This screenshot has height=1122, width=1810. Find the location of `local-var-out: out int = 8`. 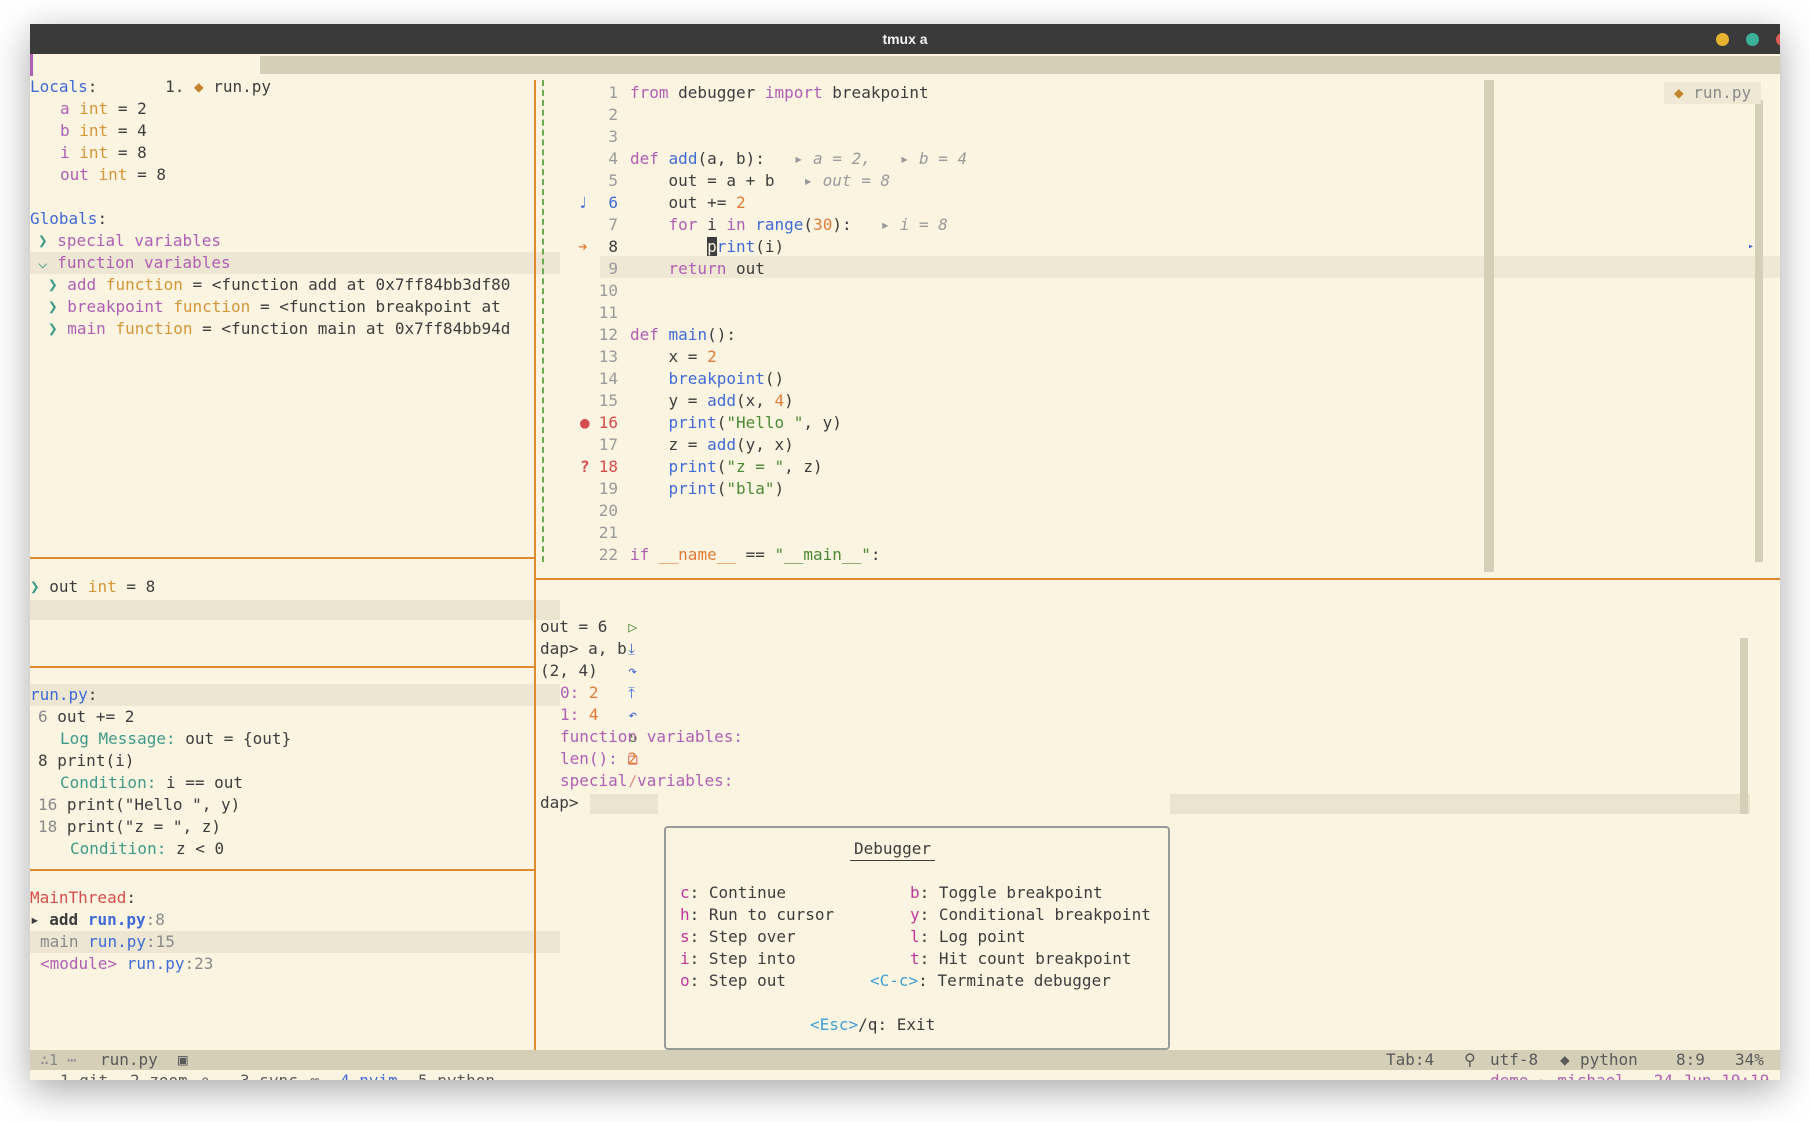

local-var-out: out int = 8 is located at coordinates (113, 175).